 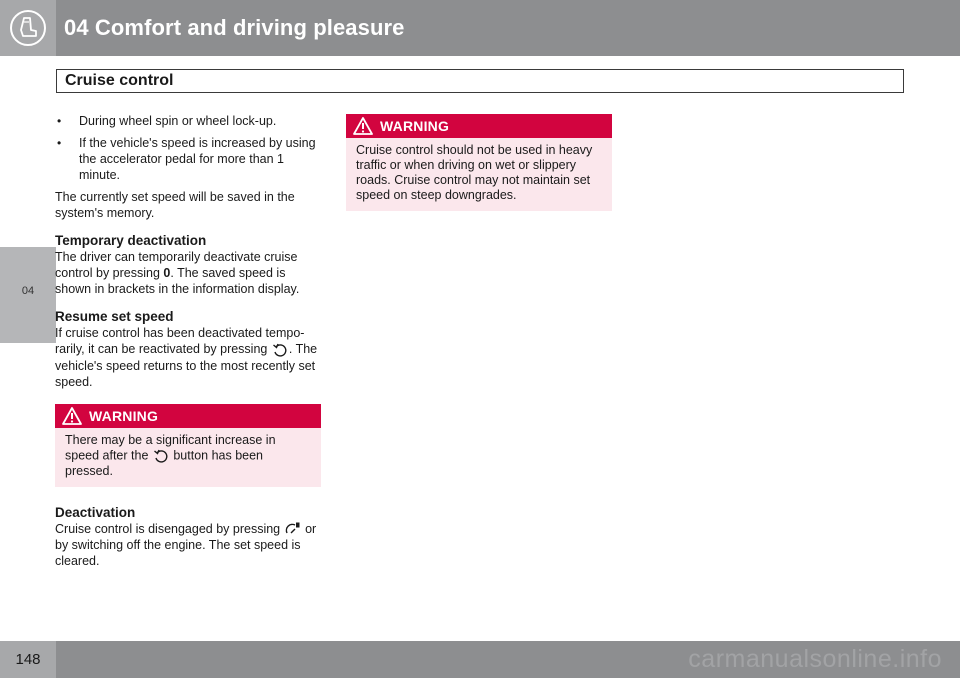 I want to click on watermark: carmanualsonline.info, so click(x=815, y=659).